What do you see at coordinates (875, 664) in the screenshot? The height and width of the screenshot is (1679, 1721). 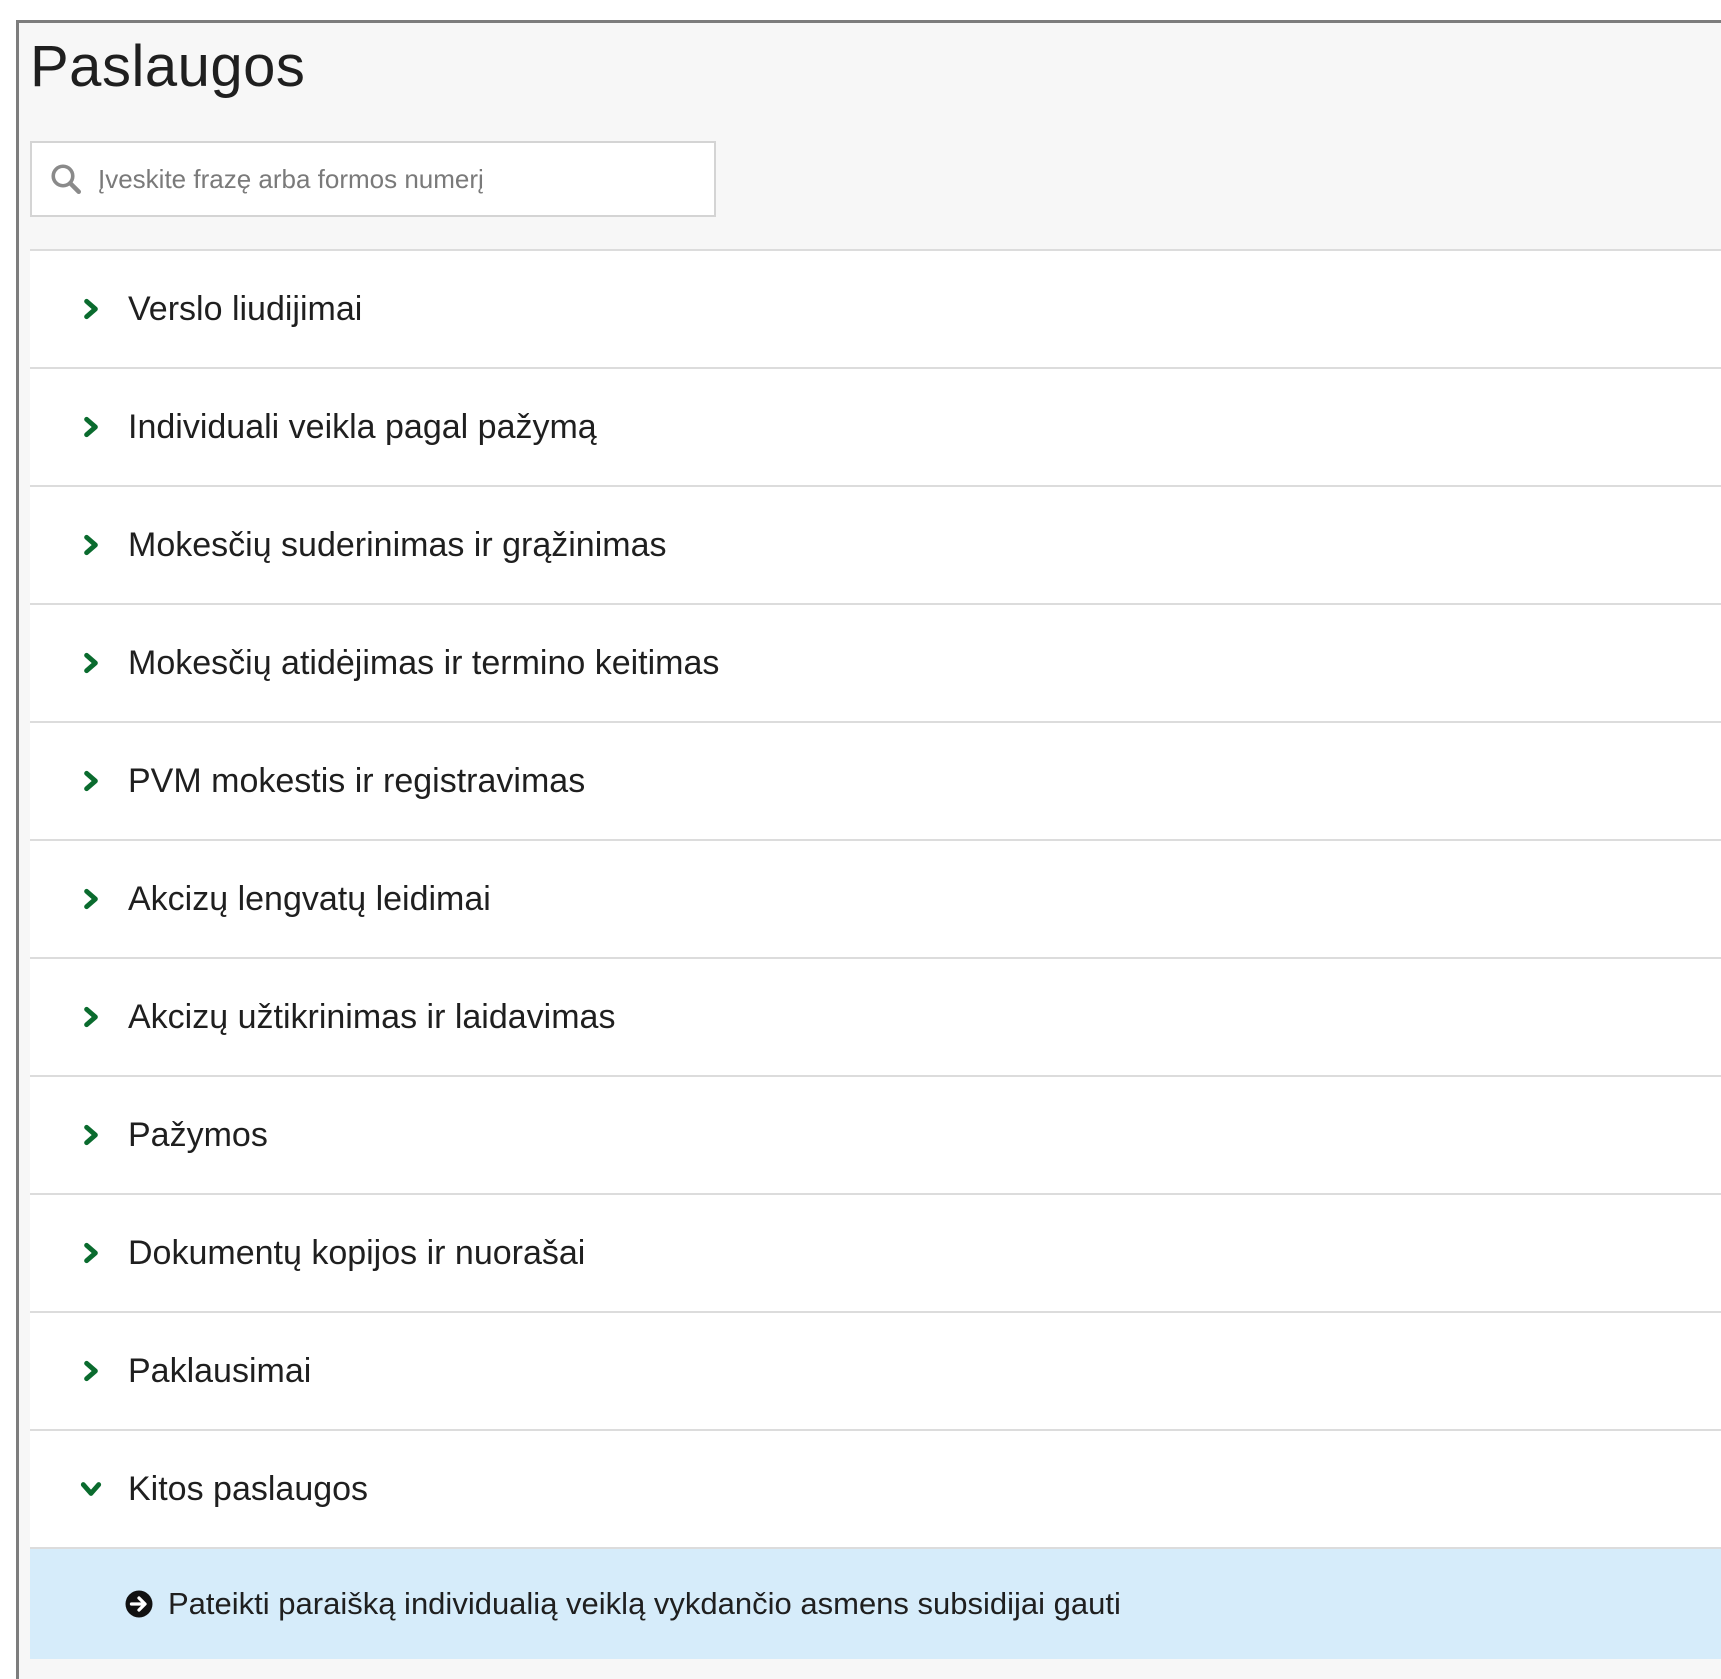 I see `accordion-item-mokesciu-atidejimas: Mokesčių atidėjimas ir termino keitimas` at bounding box center [875, 664].